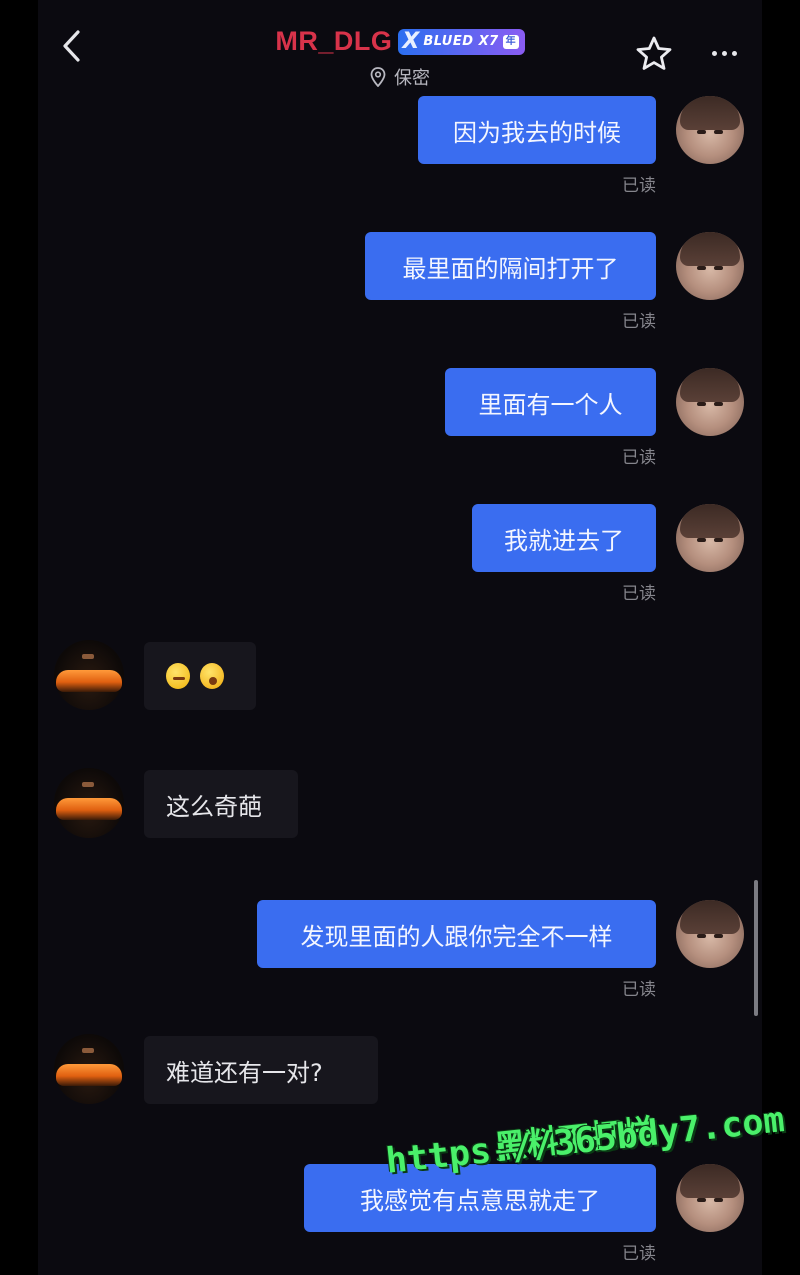 Image resolution: width=800 pixels, height=1275 pixels. What do you see at coordinates (456, 934) in the screenshot?
I see `message-bubble-outgoing: 发现里面的人跟你完全不一样` at bounding box center [456, 934].